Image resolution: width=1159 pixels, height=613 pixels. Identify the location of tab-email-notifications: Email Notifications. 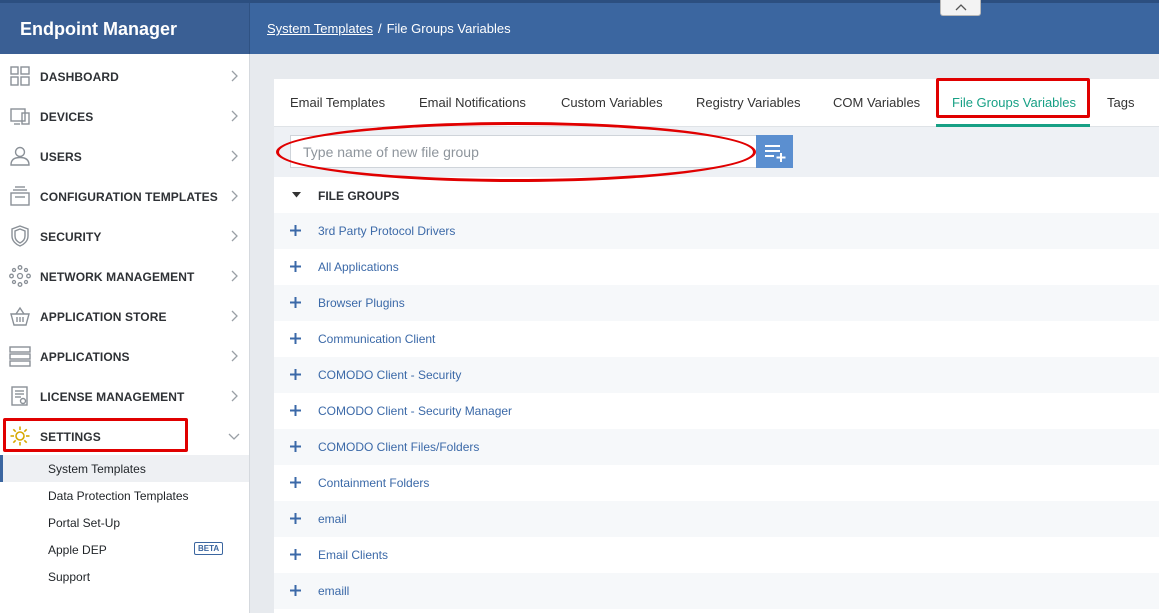
(472, 102).